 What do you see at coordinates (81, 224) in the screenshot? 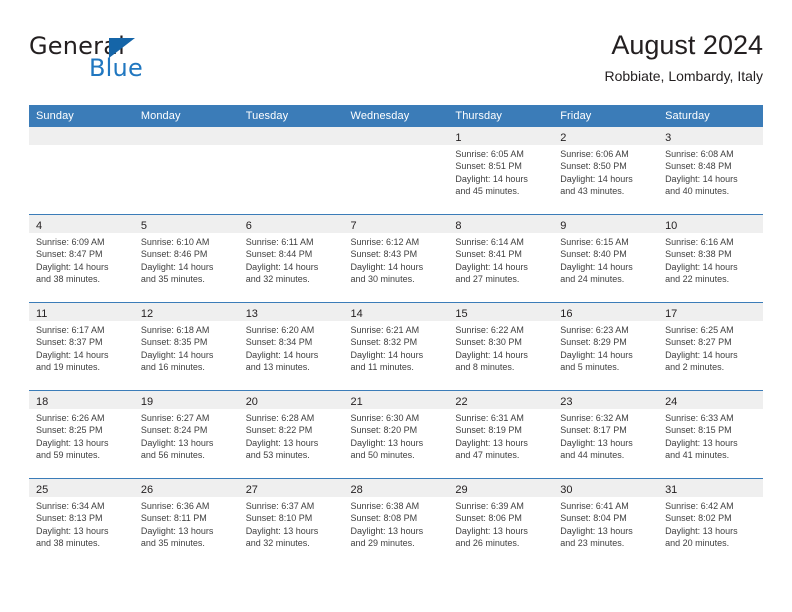
I see `day-number-band: 4` at bounding box center [81, 224].